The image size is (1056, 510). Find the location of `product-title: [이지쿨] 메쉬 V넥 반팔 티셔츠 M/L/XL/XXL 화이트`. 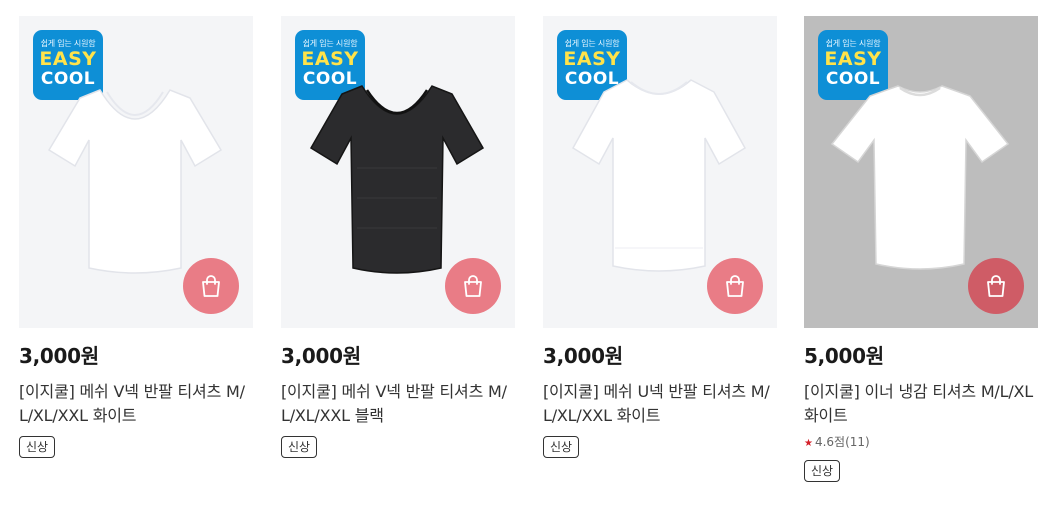

product-title: [이지쿨] 메쉬 V넥 반팔 티셔츠 M/L/XL/XXL 화이트 is located at coordinates (136, 404).